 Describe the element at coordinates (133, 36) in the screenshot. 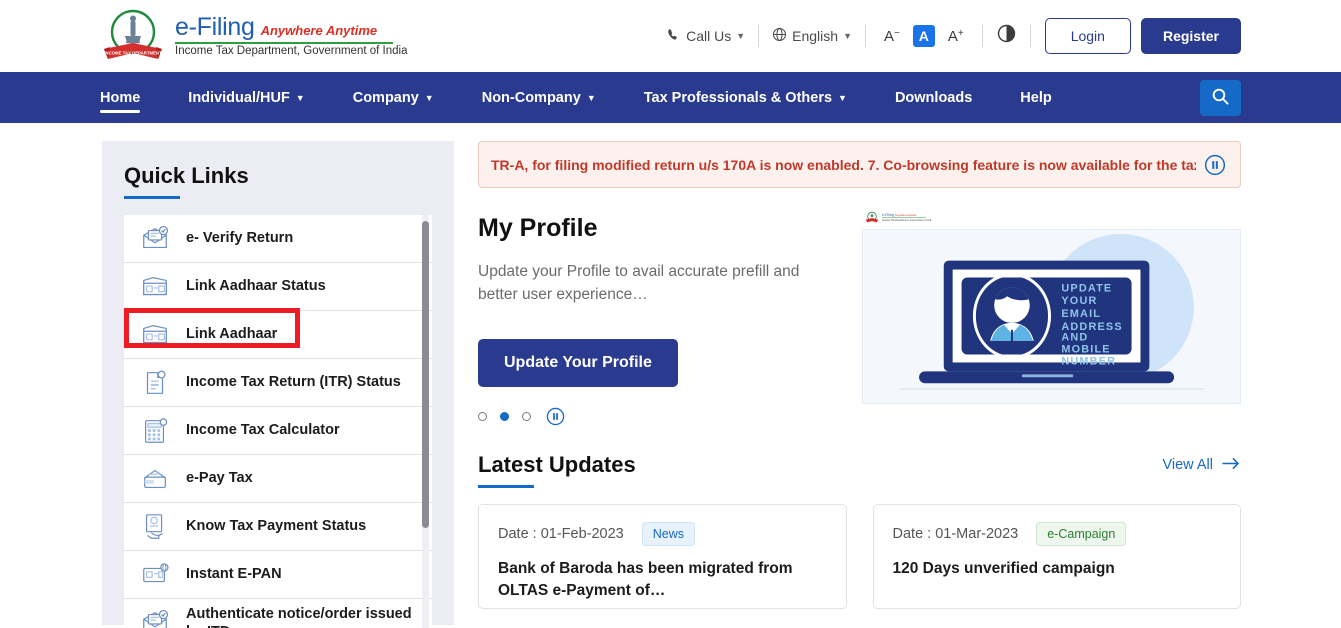

I see `national-emblem-icon: सत्यमेव जयते INCOME TAX DEPARTMENT` at that location.